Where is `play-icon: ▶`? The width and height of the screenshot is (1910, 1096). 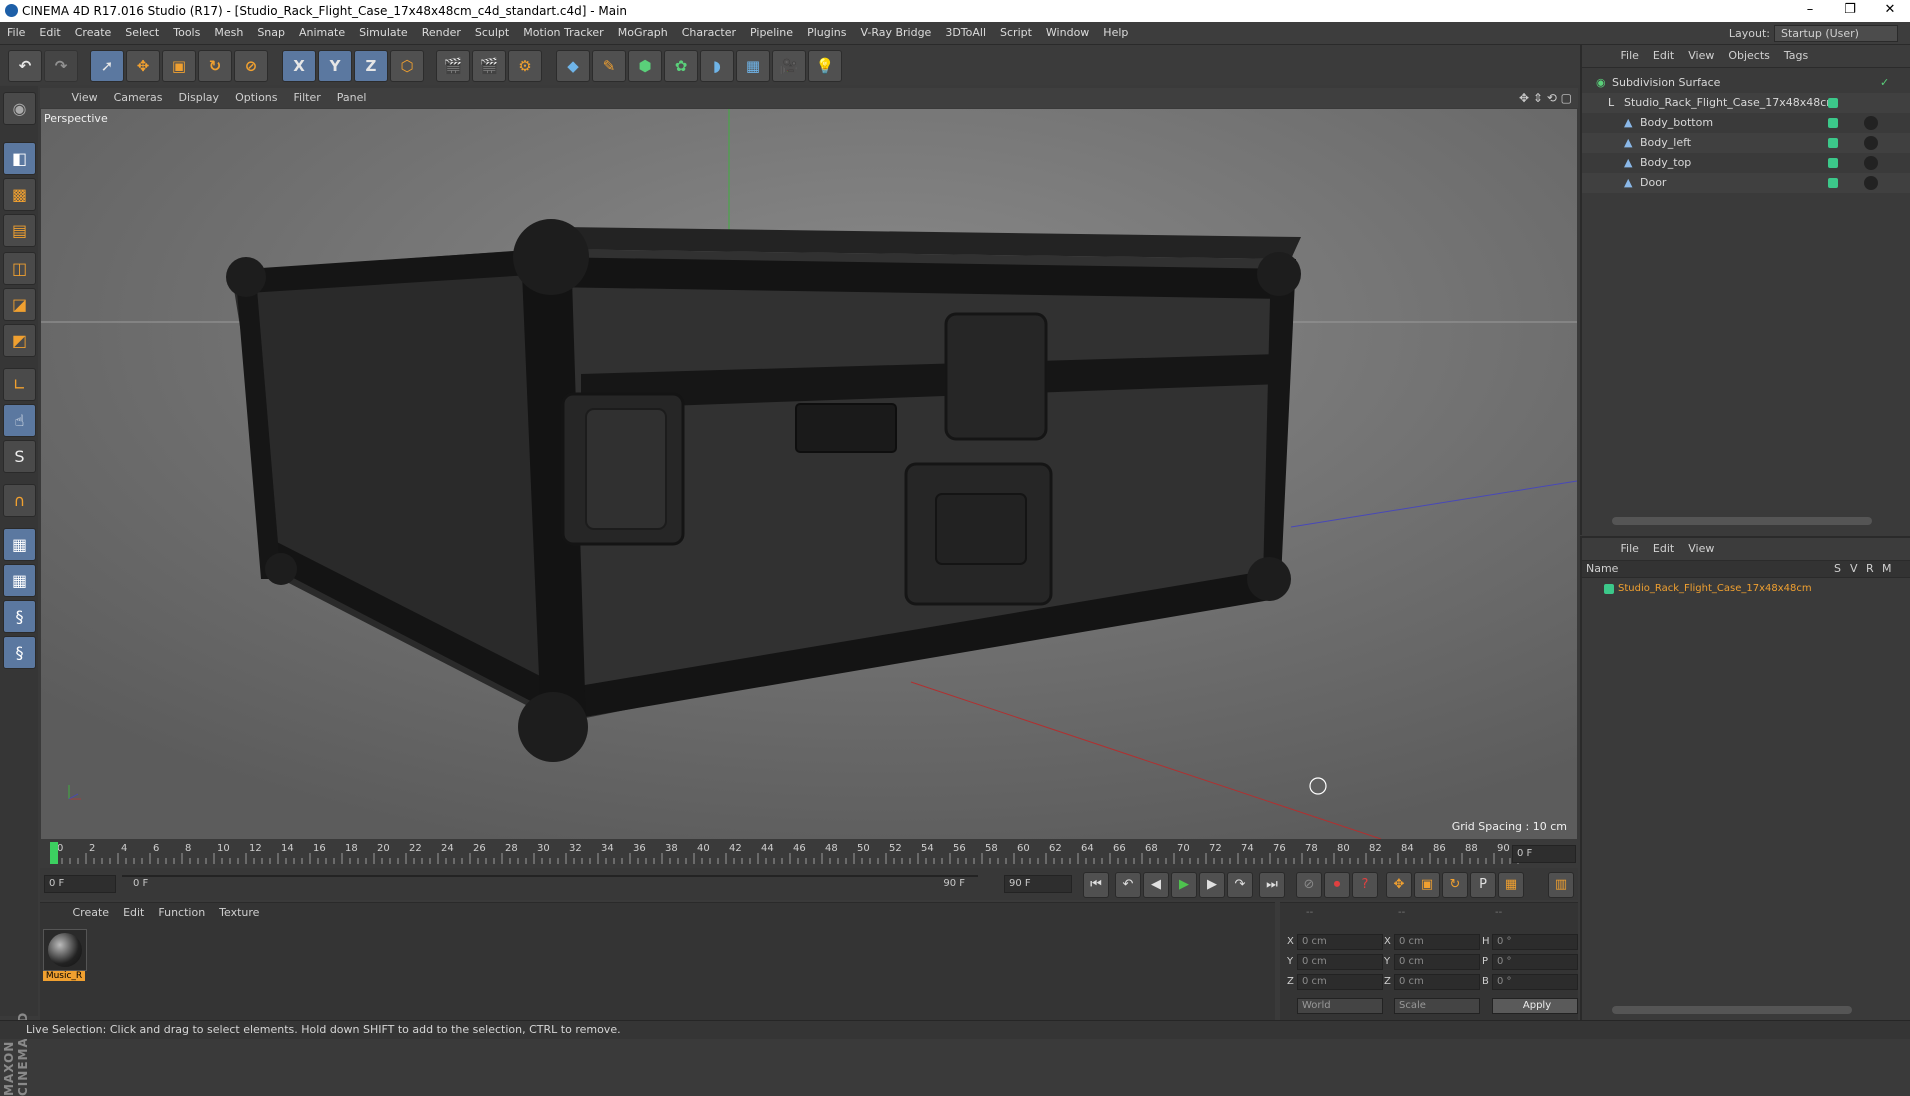
play-icon: ▶ is located at coordinates (1184, 885).